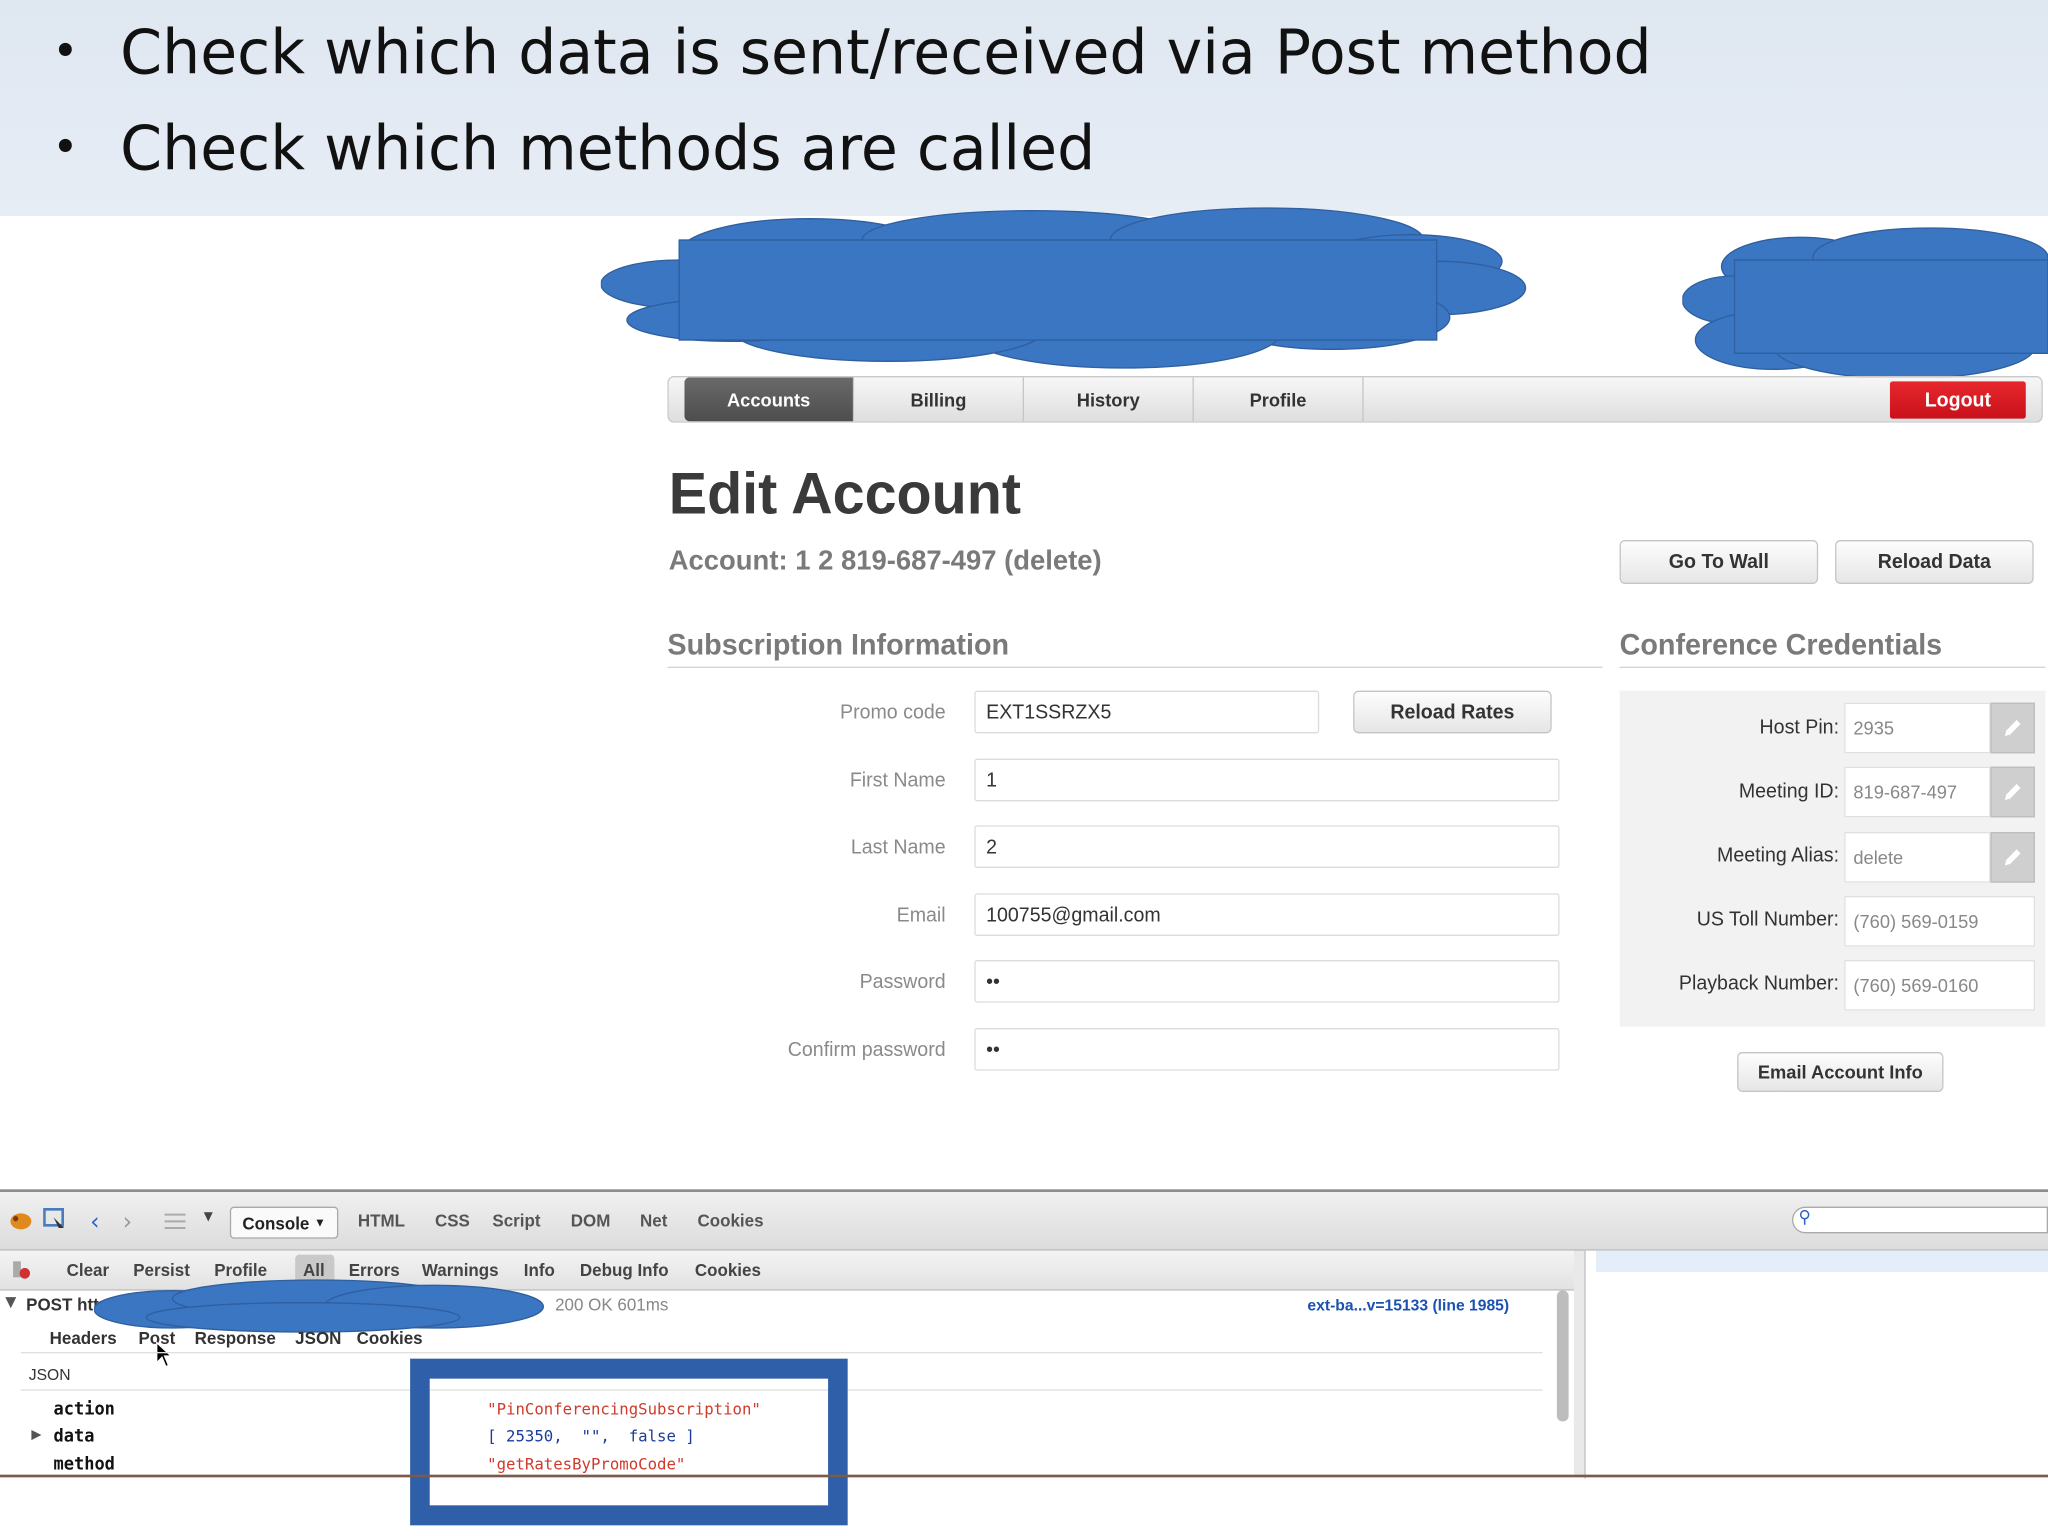  What do you see at coordinates (381, 1221) in the screenshot?
I see `tab-html: HTML` at bounding box center [381, 1221].